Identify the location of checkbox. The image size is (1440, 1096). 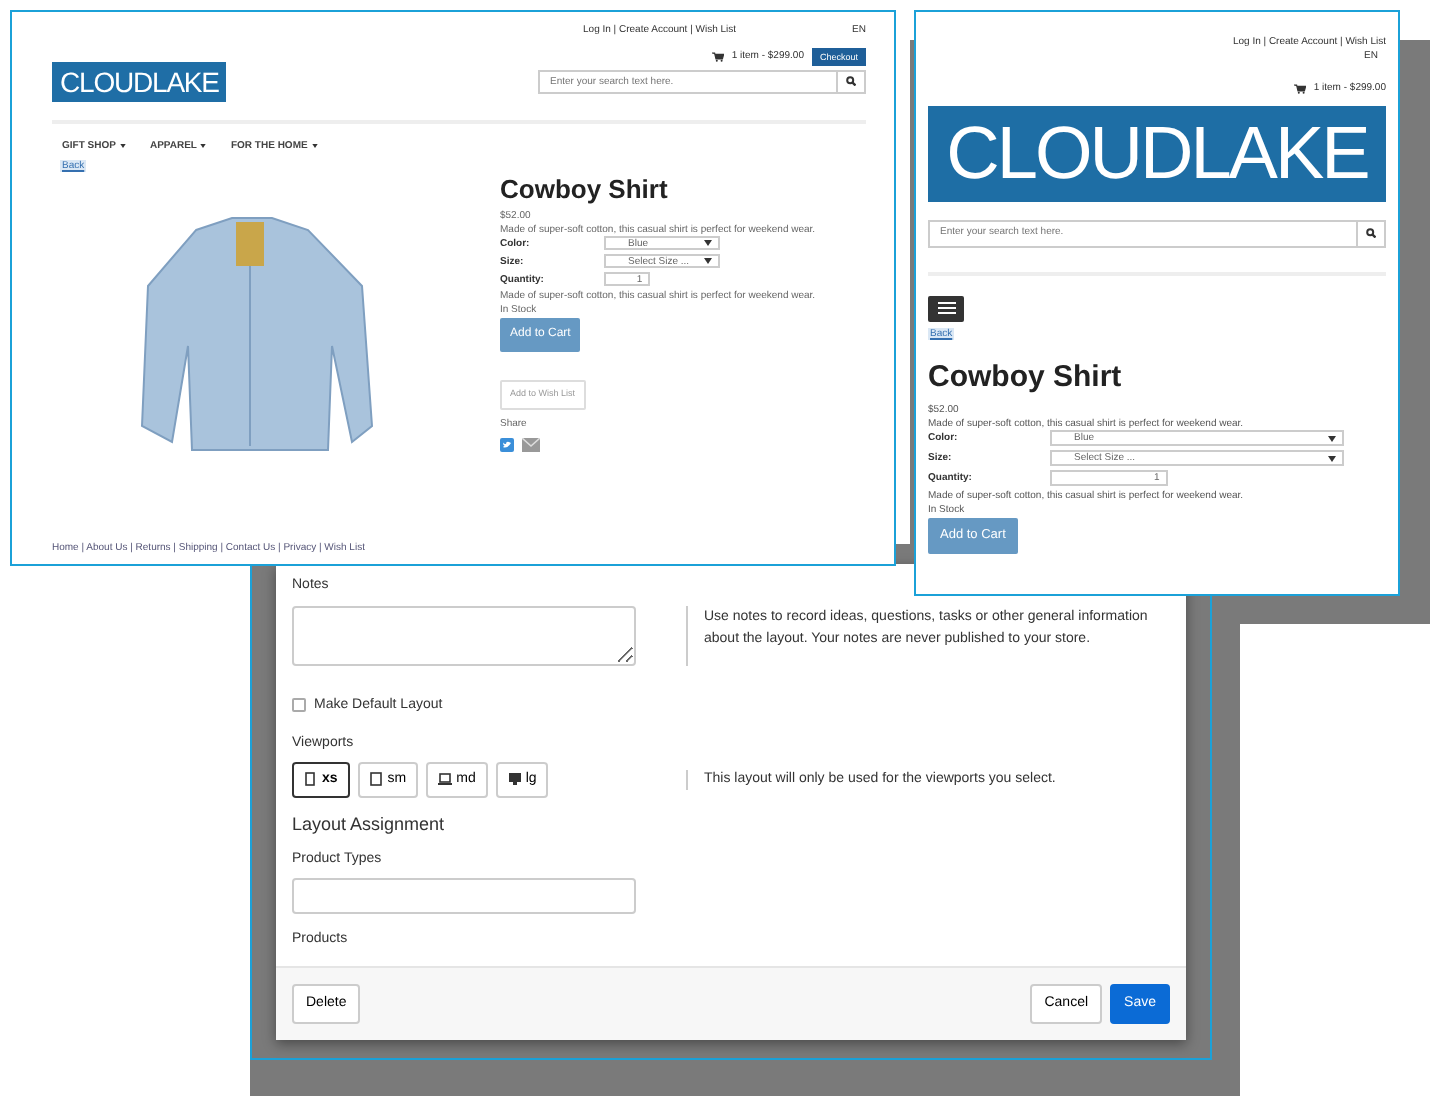
(299, 705).